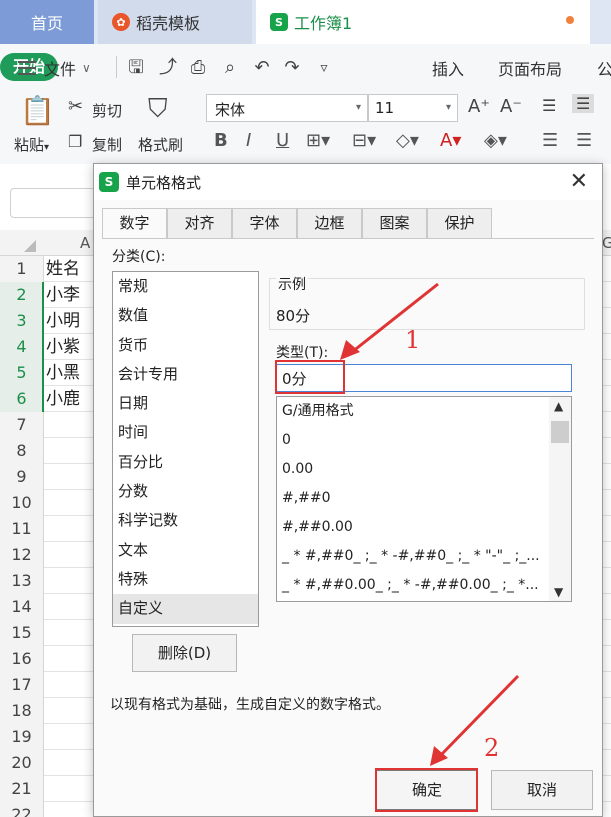  Describe the element at coordinates (185, 345) in the screenshot. I see `category-item: 货币` at that location.